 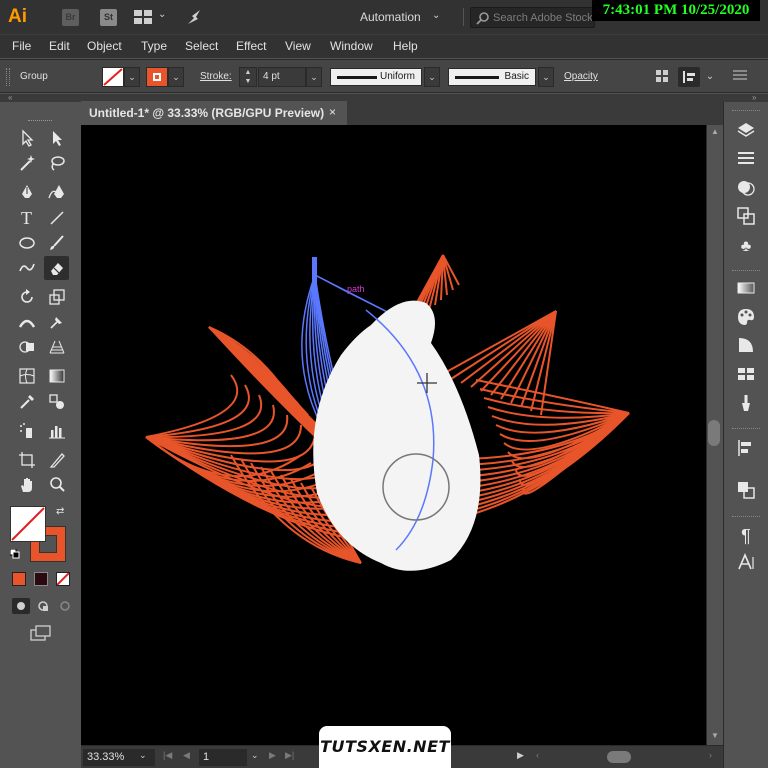 I want to click on adobe-stock-search, so click(x=532, y=17).